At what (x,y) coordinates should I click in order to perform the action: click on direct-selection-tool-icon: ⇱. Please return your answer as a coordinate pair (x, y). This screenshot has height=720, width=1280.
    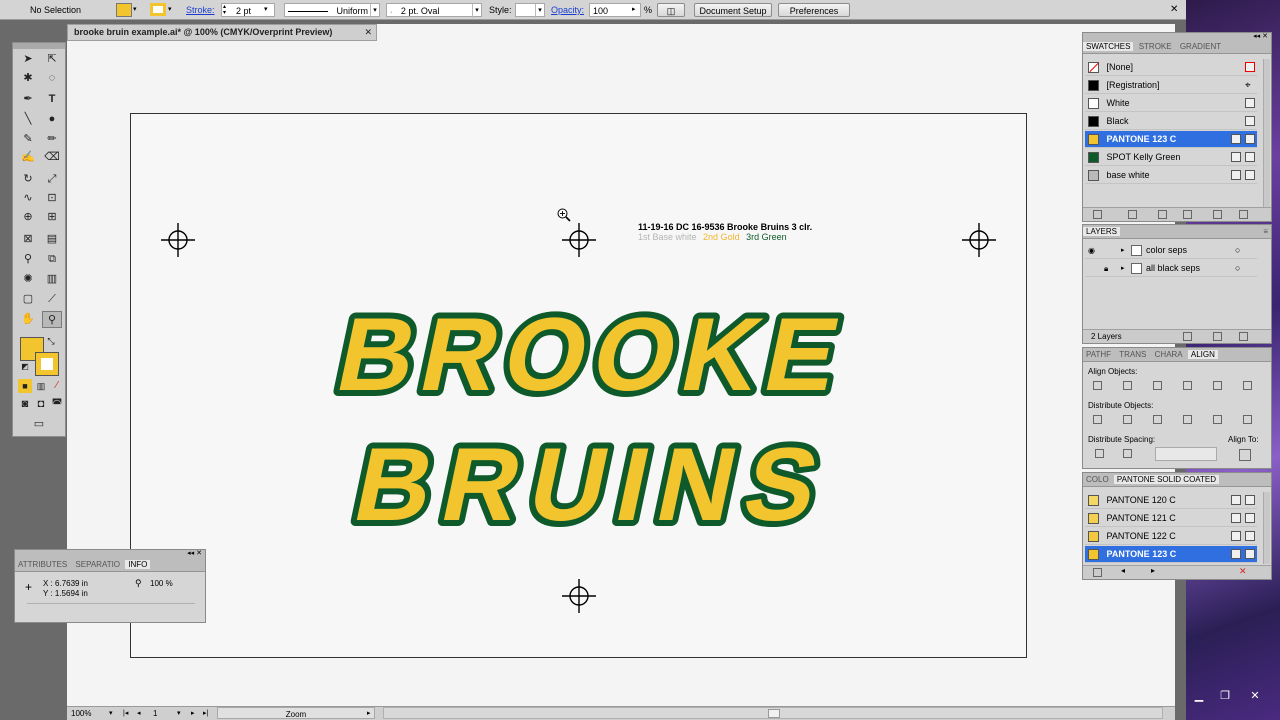
    Looking at the image, I should click on (52, 59).